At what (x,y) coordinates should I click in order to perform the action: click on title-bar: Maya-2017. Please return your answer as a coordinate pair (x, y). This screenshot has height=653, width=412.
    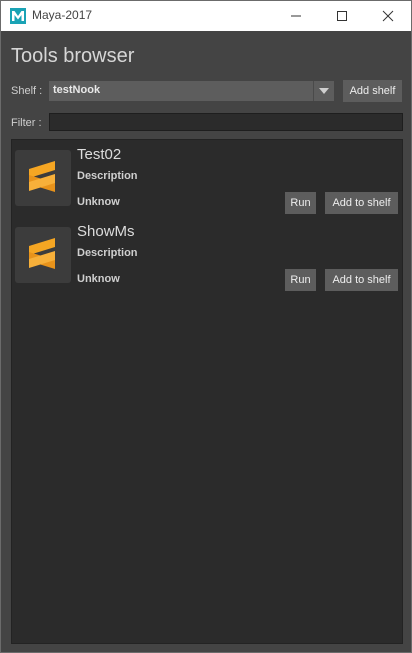
    Looking at the image, I should click on (206, 16).